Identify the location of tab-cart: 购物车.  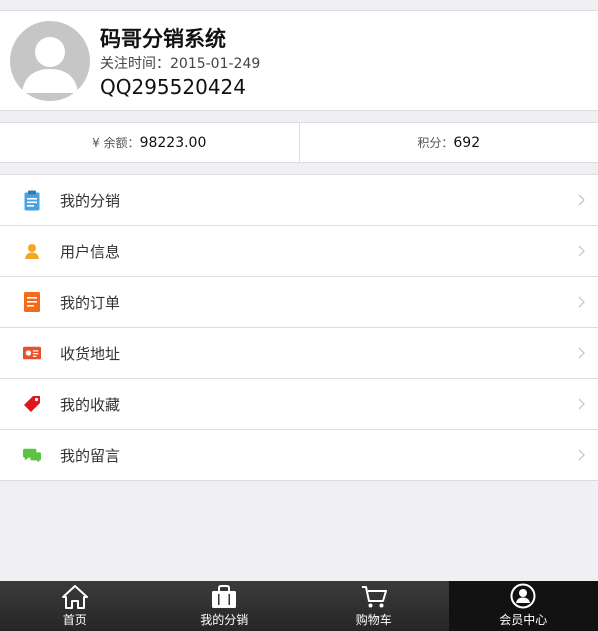
(374, 606).